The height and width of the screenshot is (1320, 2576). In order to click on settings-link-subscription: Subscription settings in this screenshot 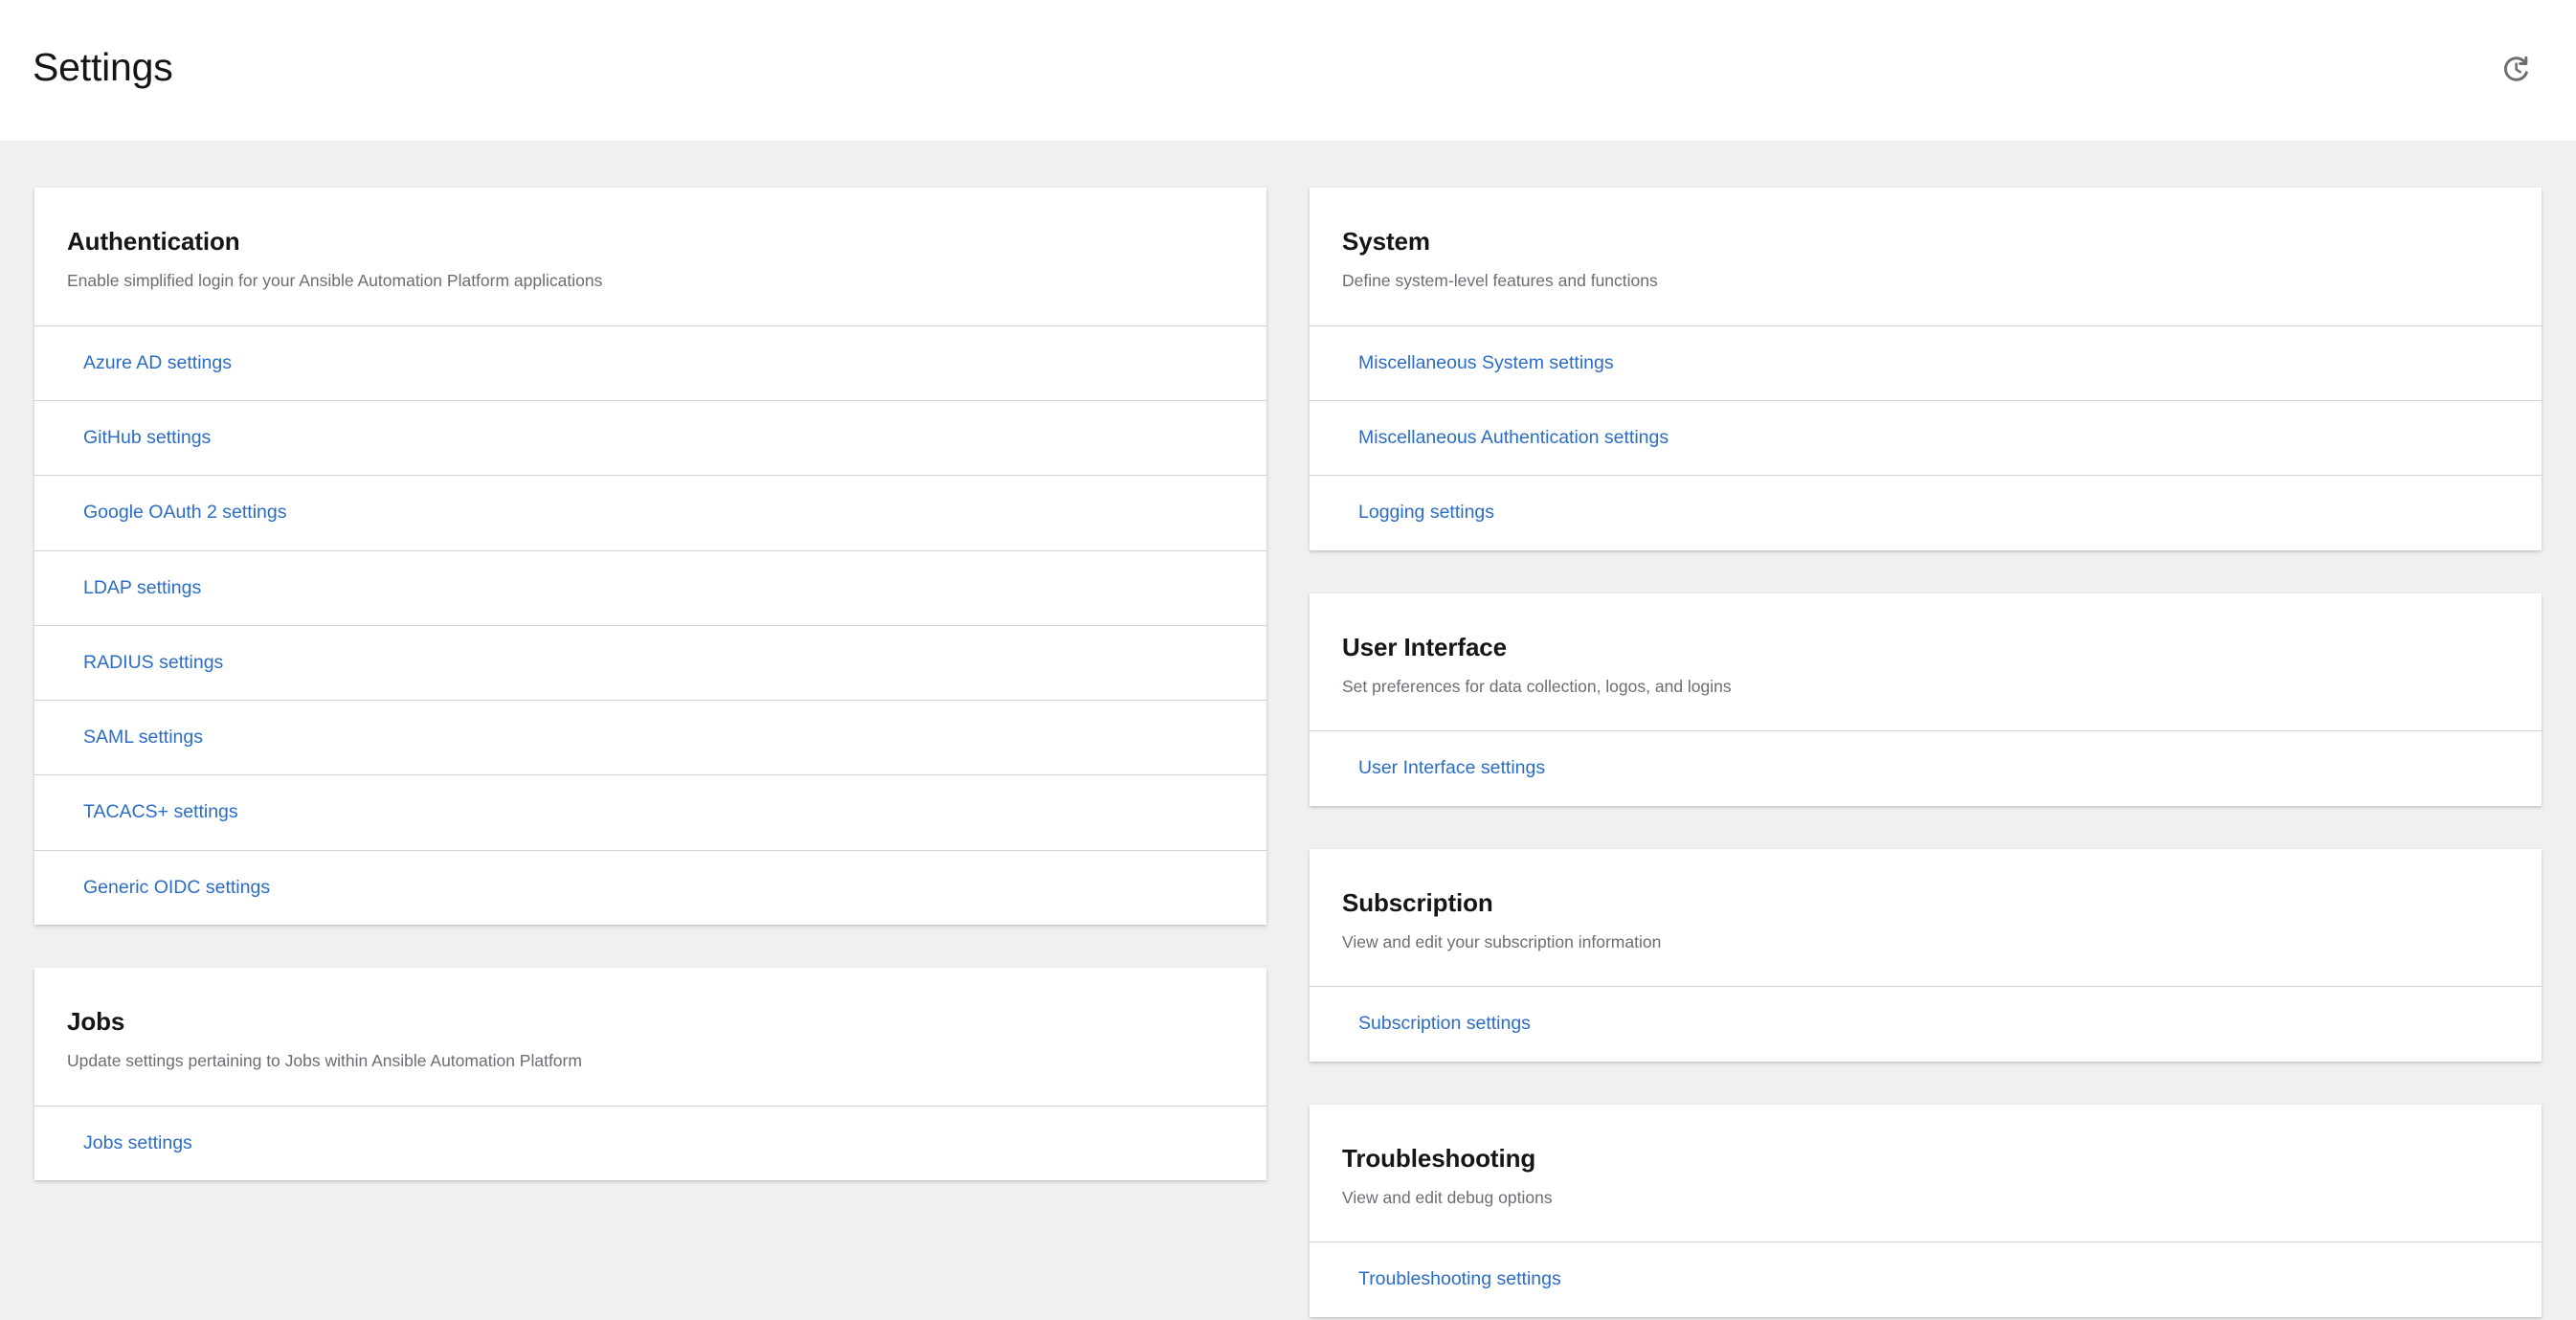, I will do `click(1926, 1024)`.